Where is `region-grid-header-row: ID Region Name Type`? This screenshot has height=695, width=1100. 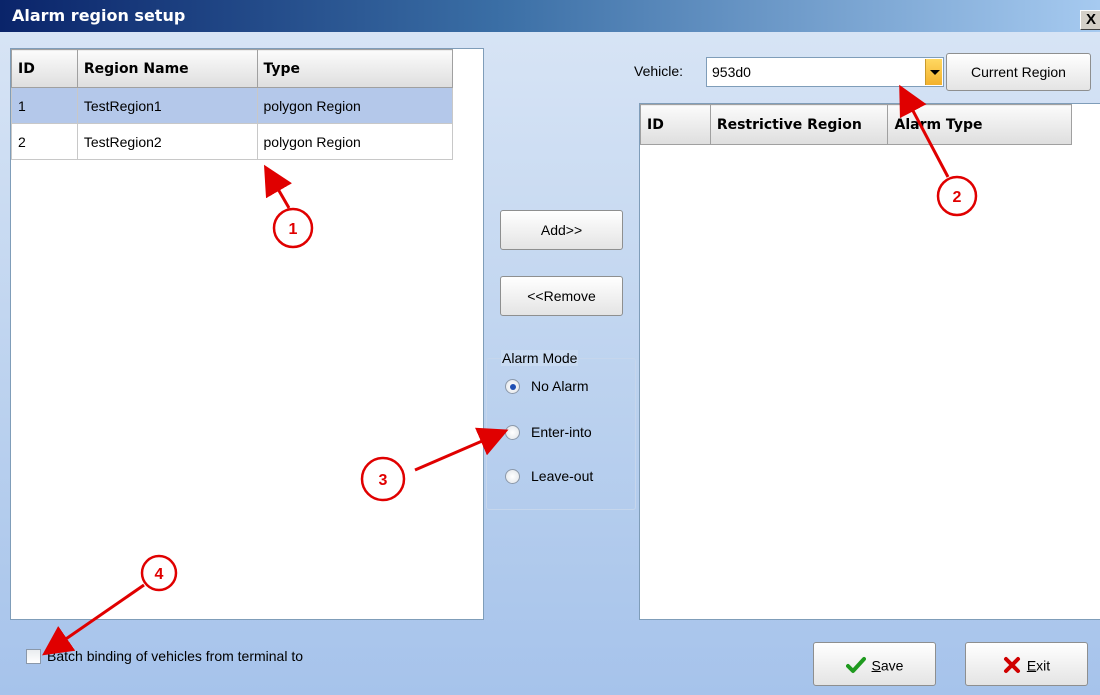 region-grid-header-row: ID Region Name Type is located at coordinates (232, 68).